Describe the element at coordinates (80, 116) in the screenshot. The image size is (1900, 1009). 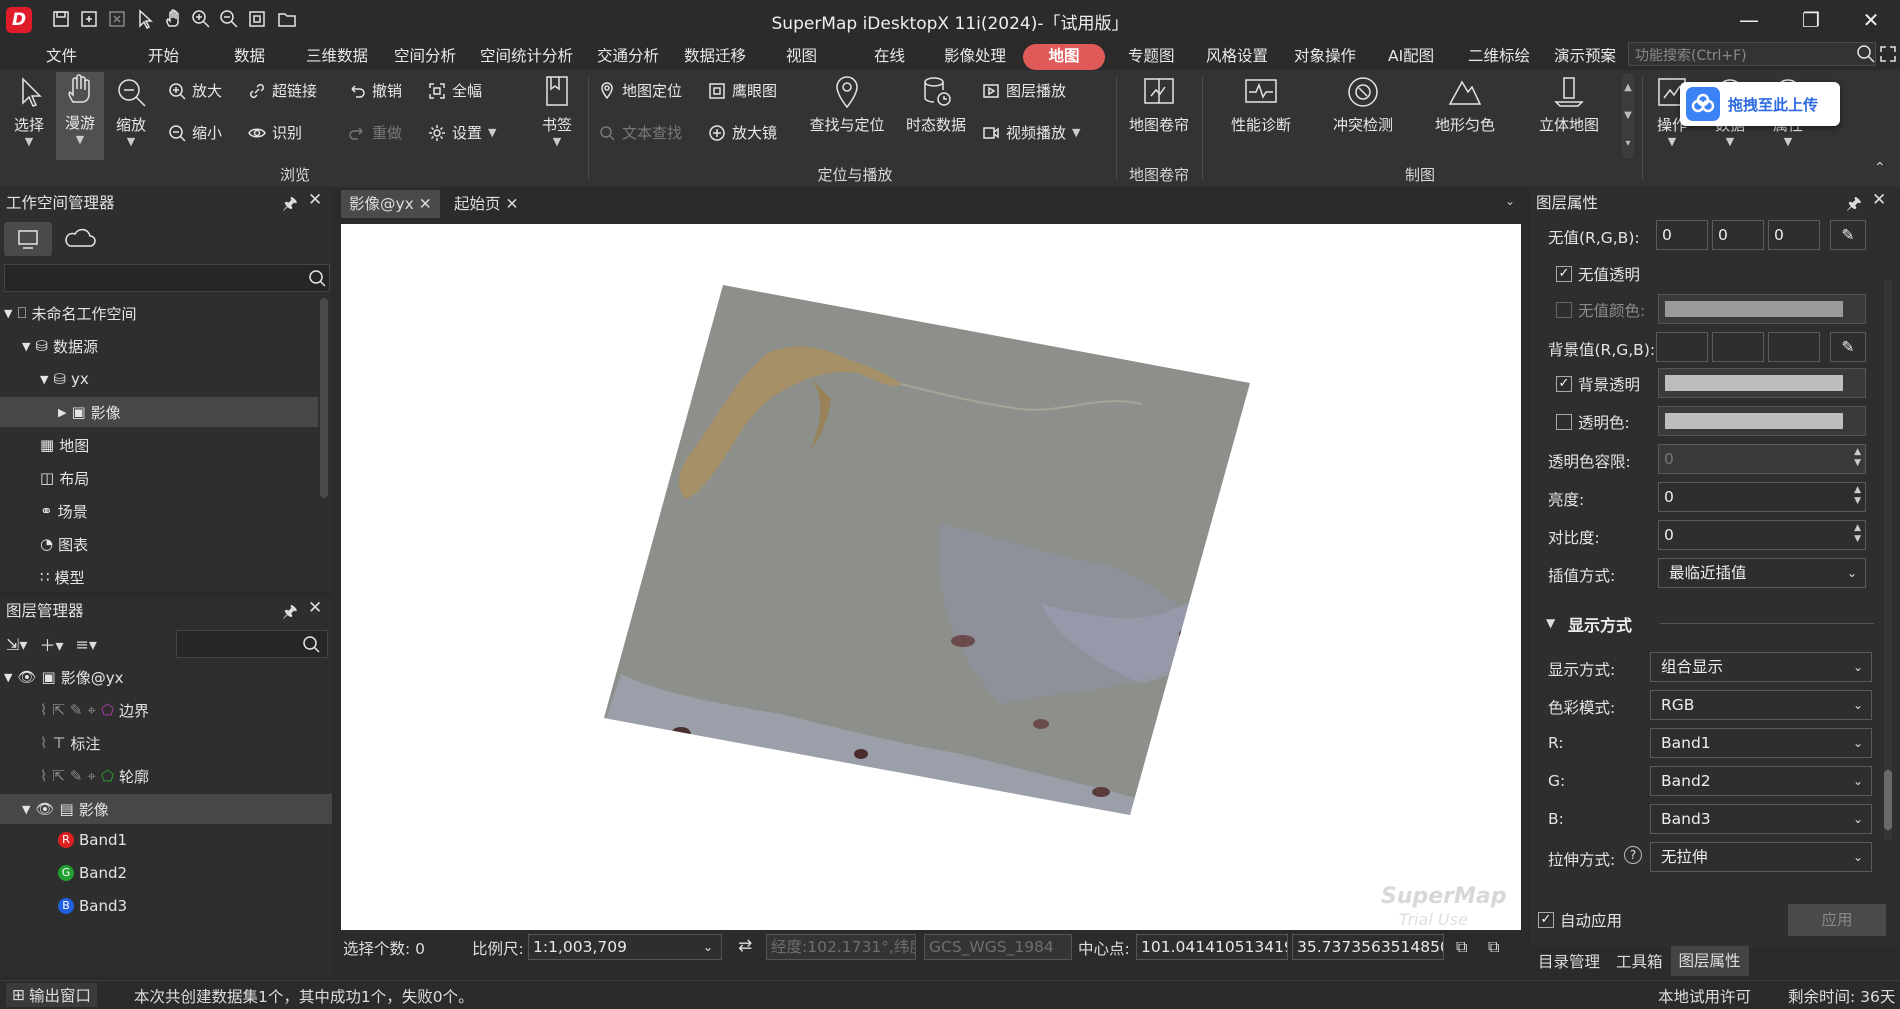
I see `pan-button: 漫游 ▼` at that location.